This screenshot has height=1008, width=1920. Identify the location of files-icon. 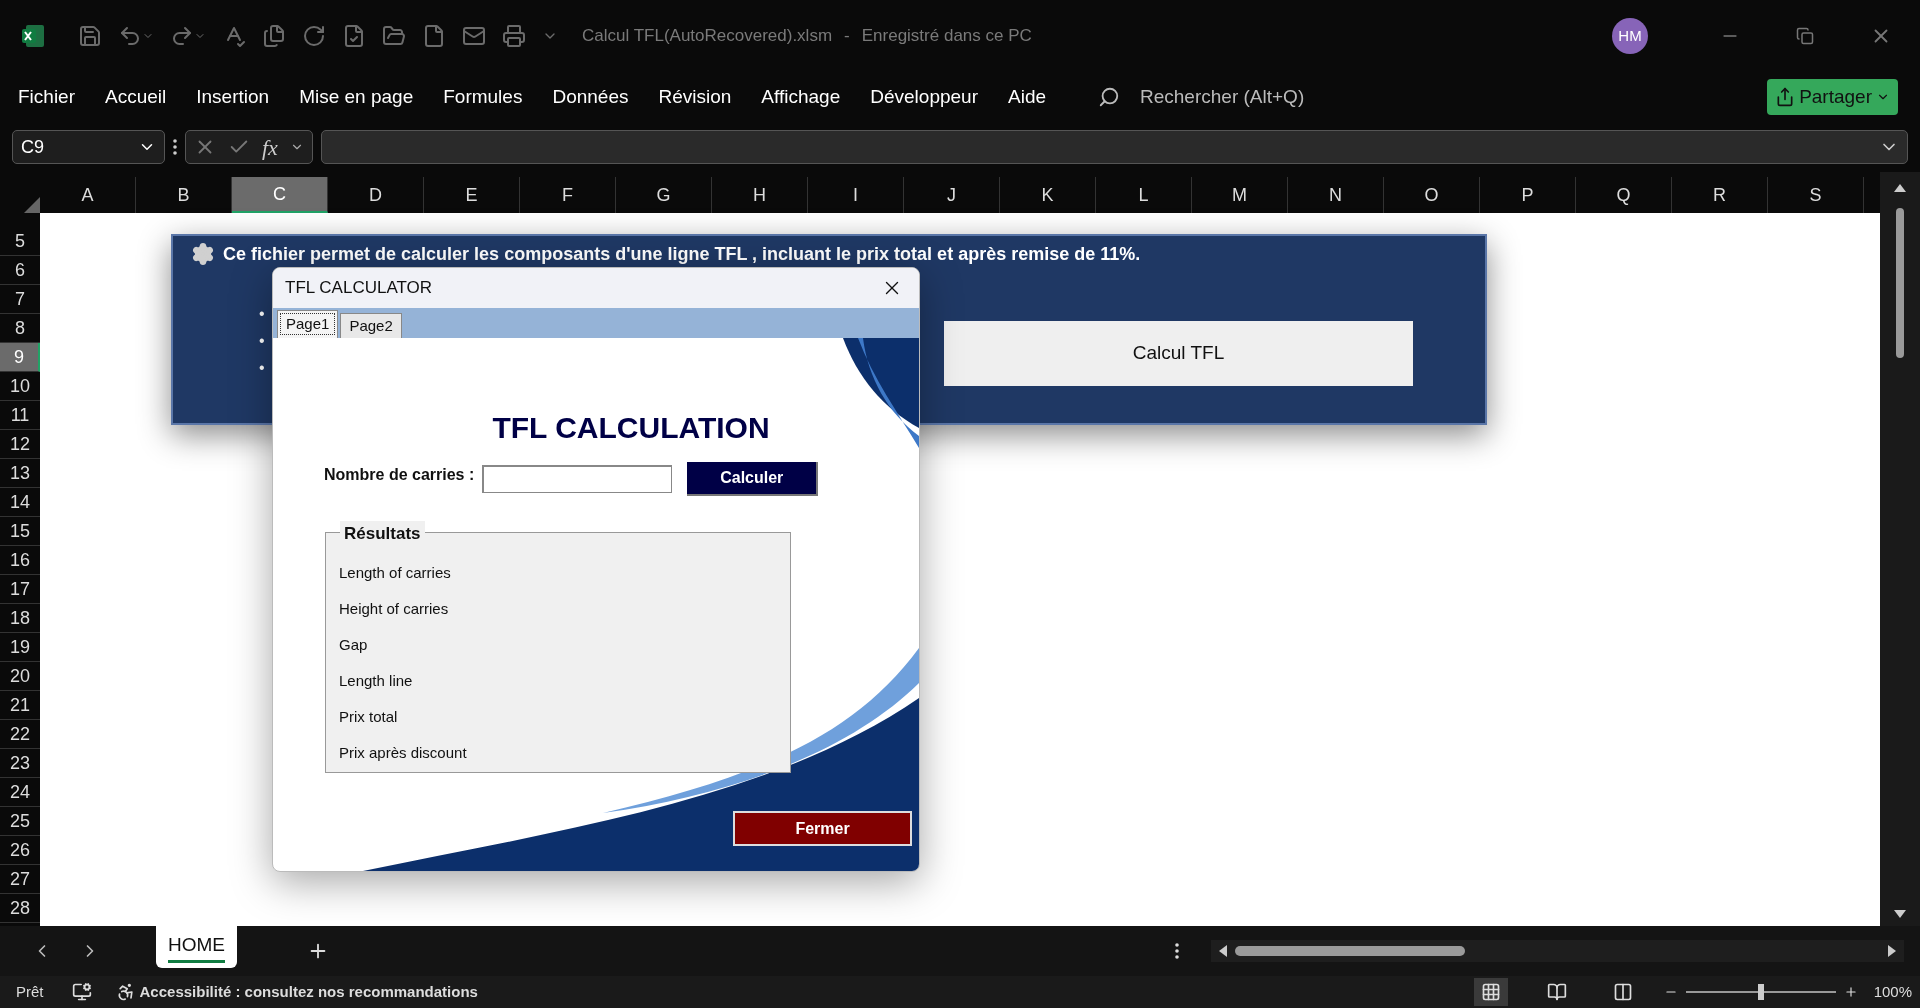
(274, 36).